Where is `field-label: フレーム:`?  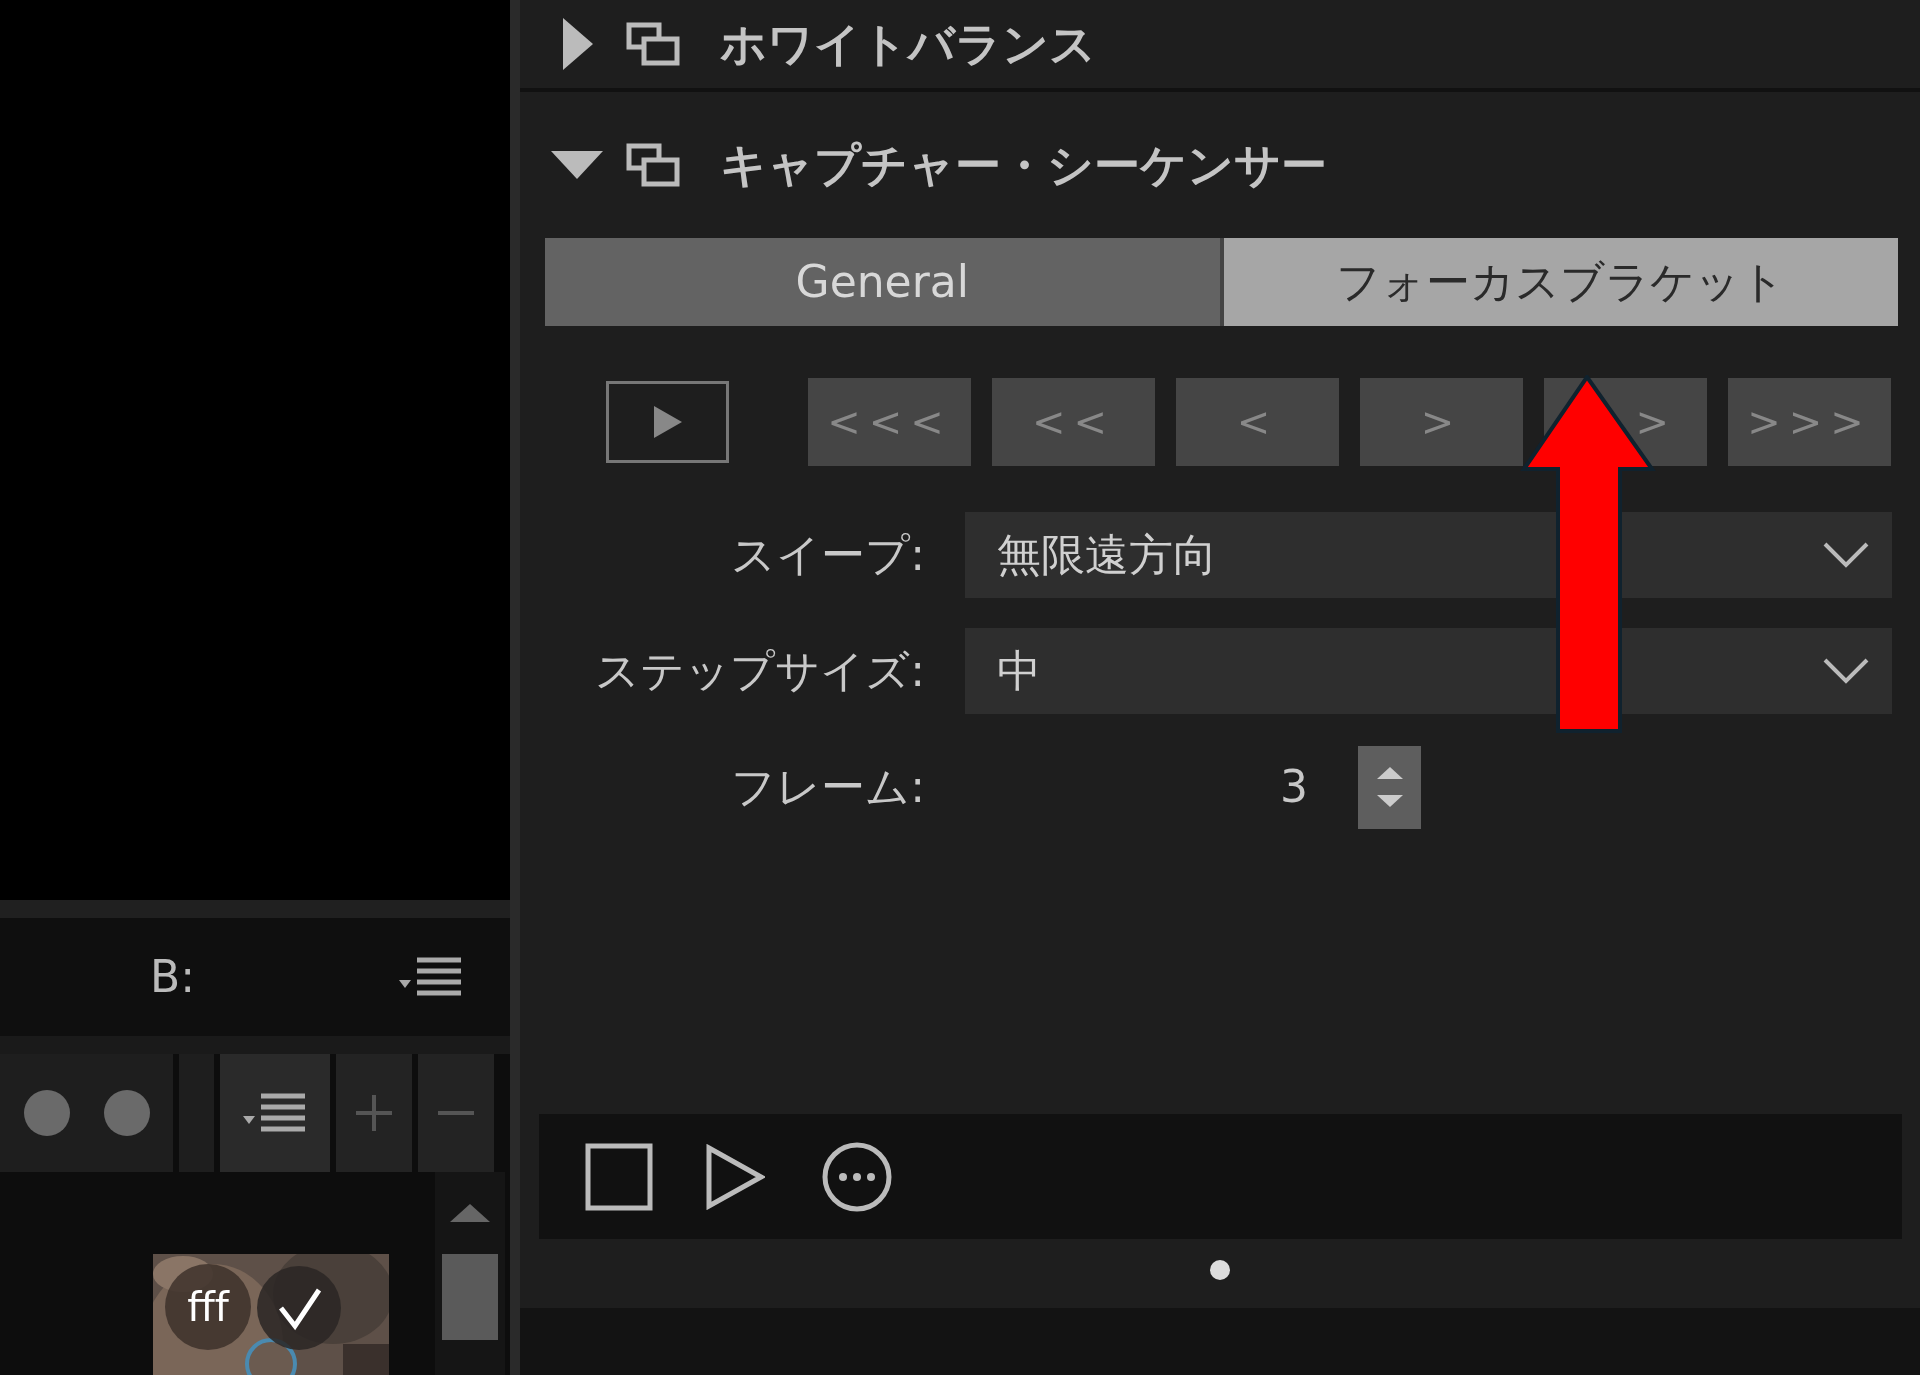 field-label: フレーム: is located at coordinates (827, 787).